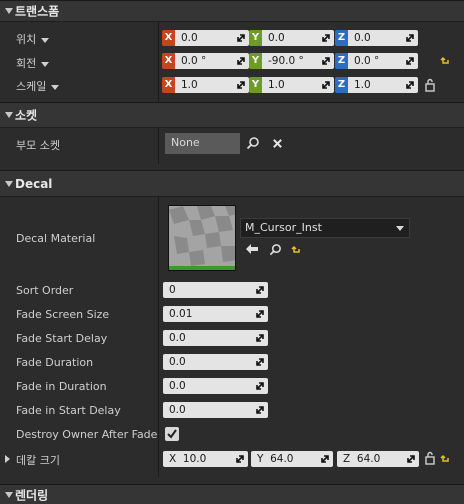  What do you see at coordinates (215, 386) in the screenshot?
I see `fade-in-duration-input: 0.0` at bounding box center [215, 386].